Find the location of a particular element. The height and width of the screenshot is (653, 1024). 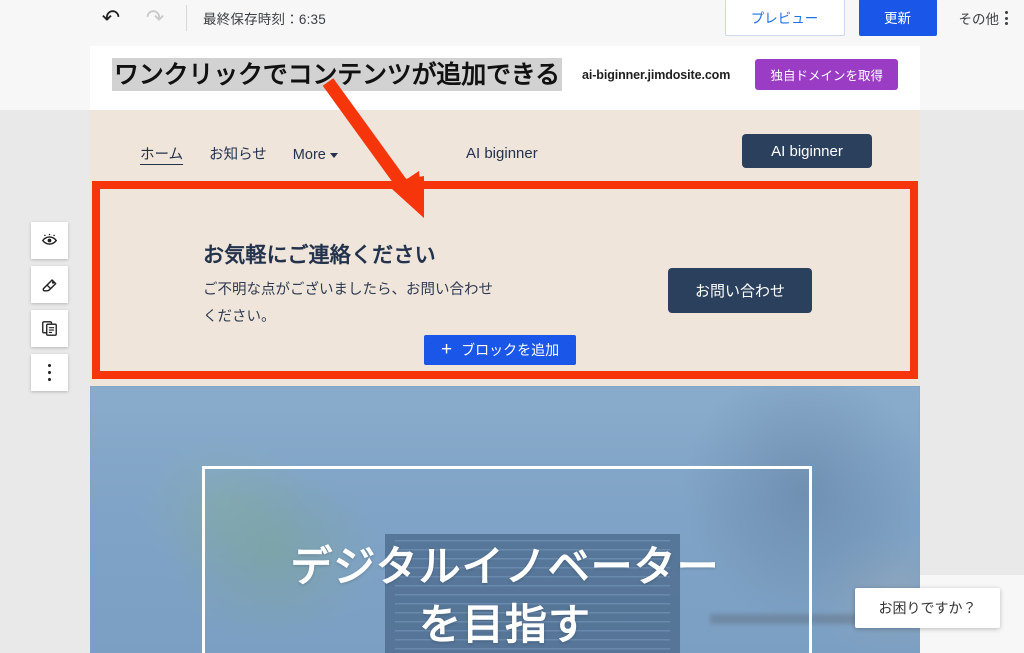

toolbar-divider is located at coordinates (186, 18).